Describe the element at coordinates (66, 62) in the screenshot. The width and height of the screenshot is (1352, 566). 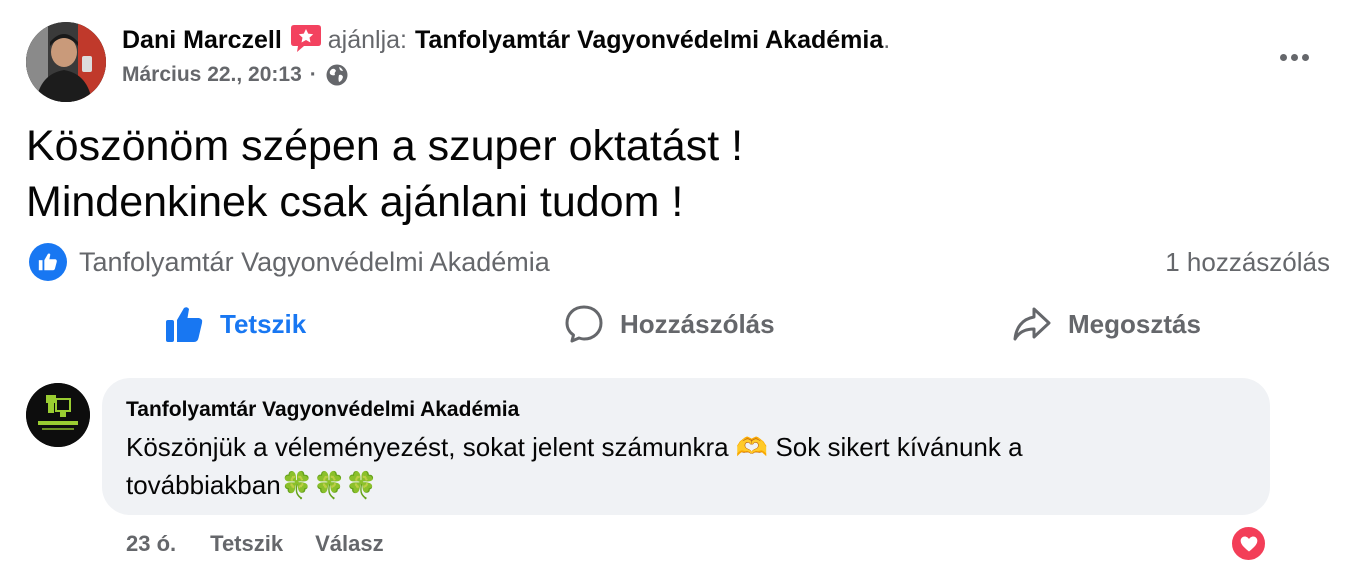
I see `author-avatar` at that location.